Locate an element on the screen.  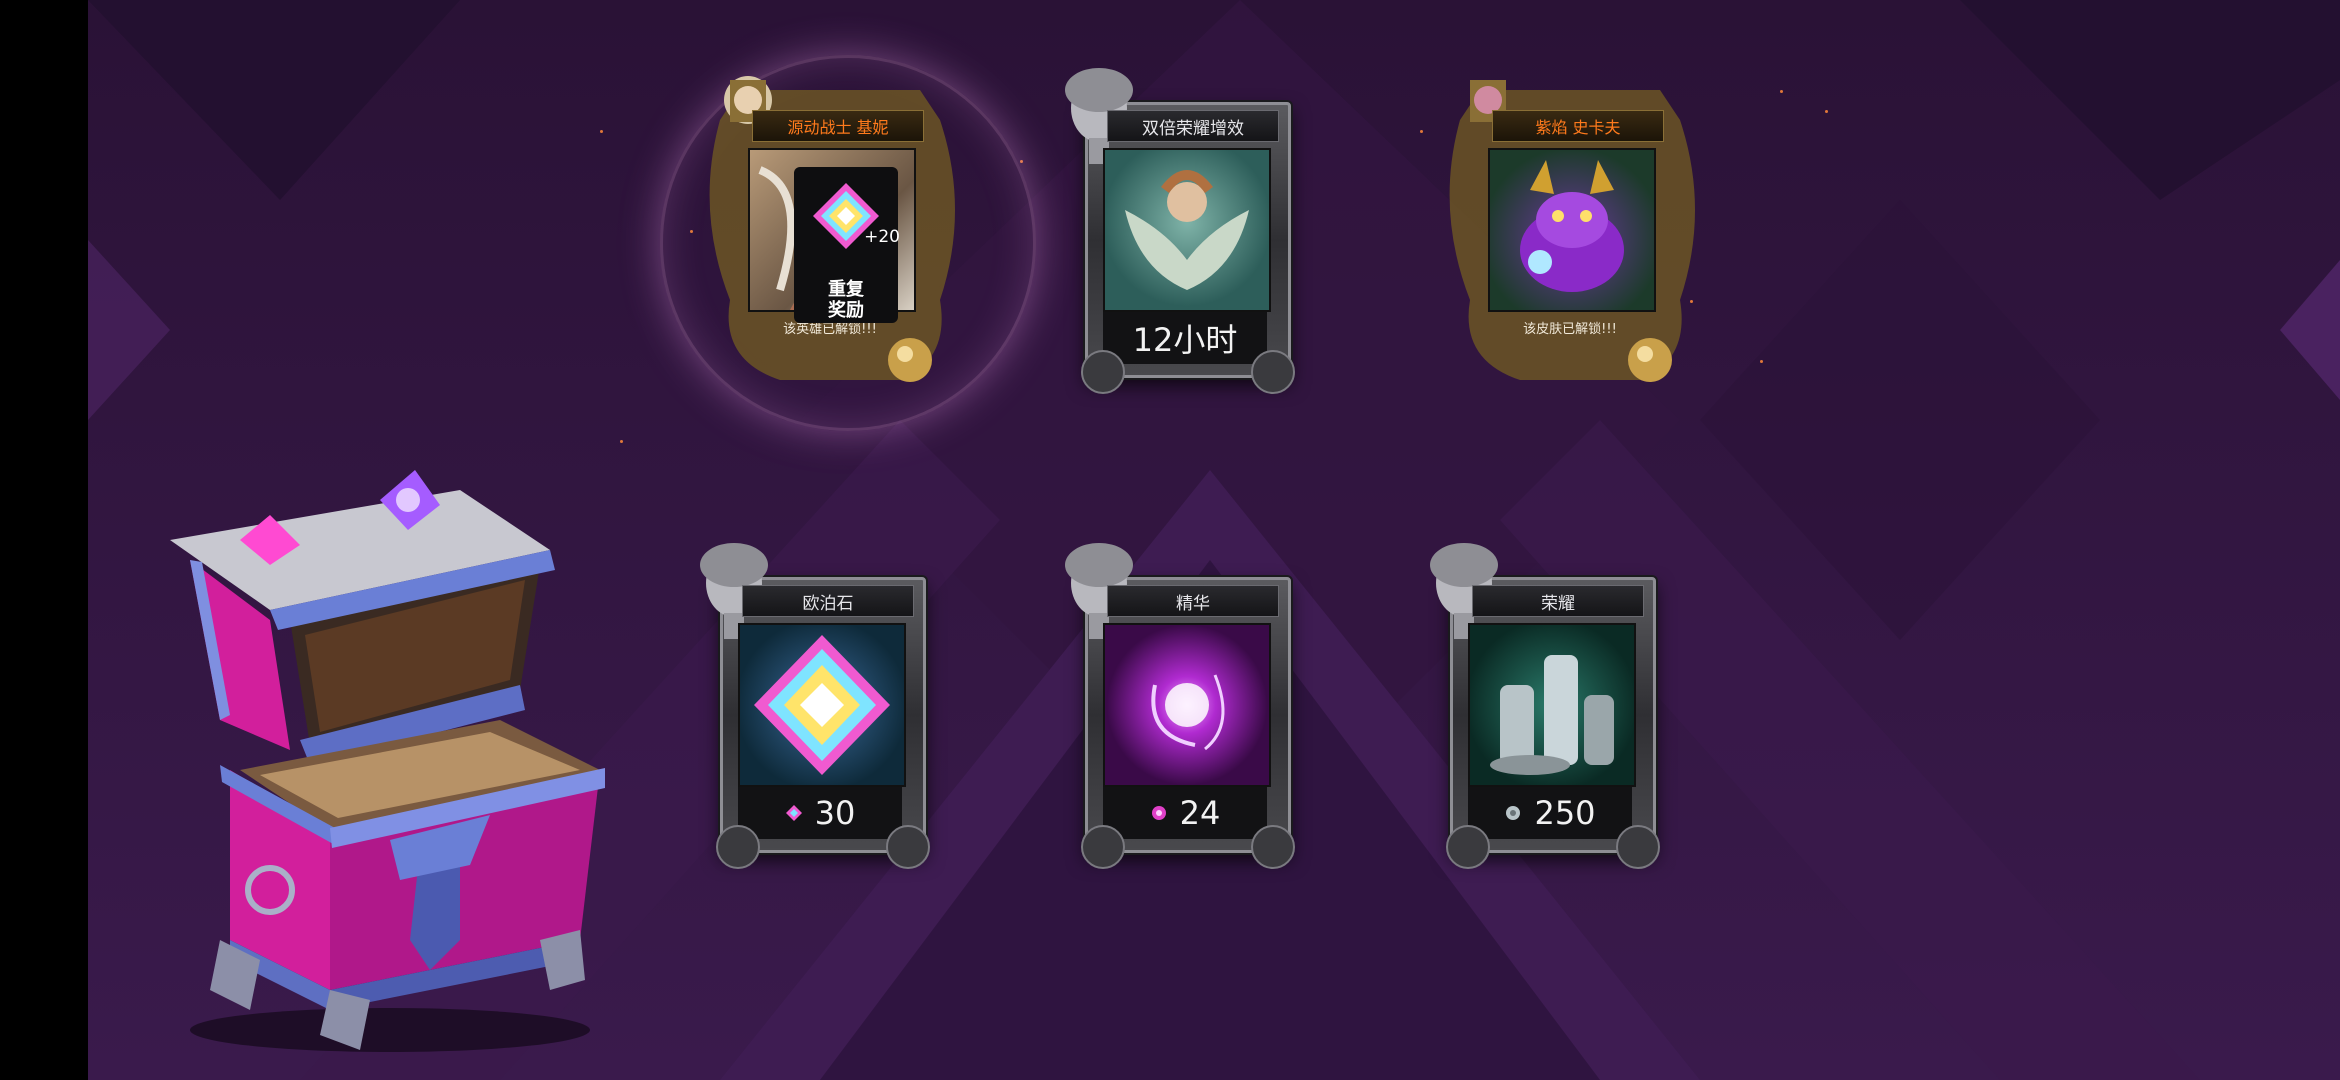
badge-label: 重复 奖励 is located at coordinates (846, 300).